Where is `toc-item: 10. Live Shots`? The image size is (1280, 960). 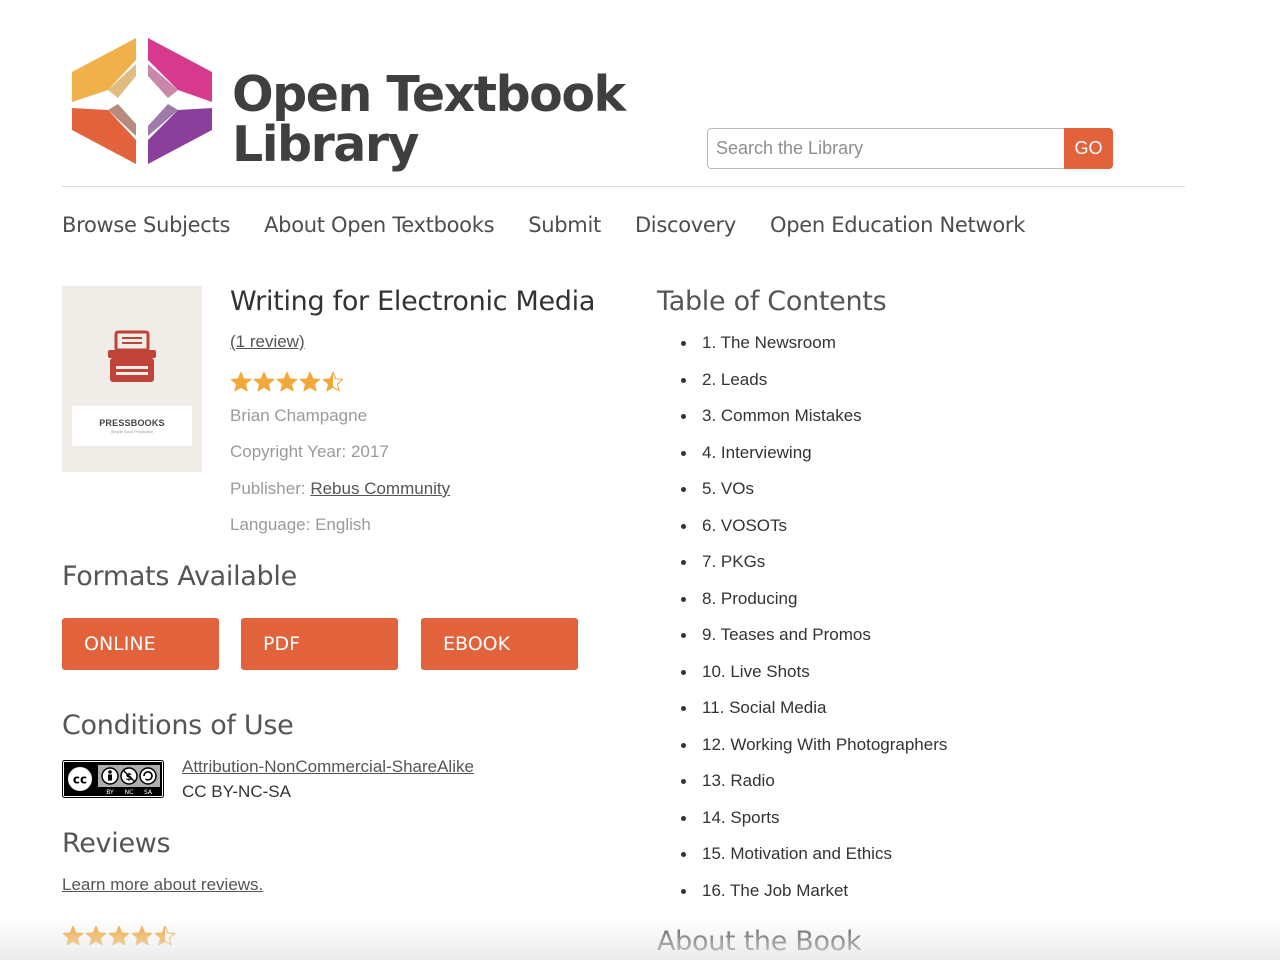 toc-item: 10. Live Shots is located at coordinates (813, 675).